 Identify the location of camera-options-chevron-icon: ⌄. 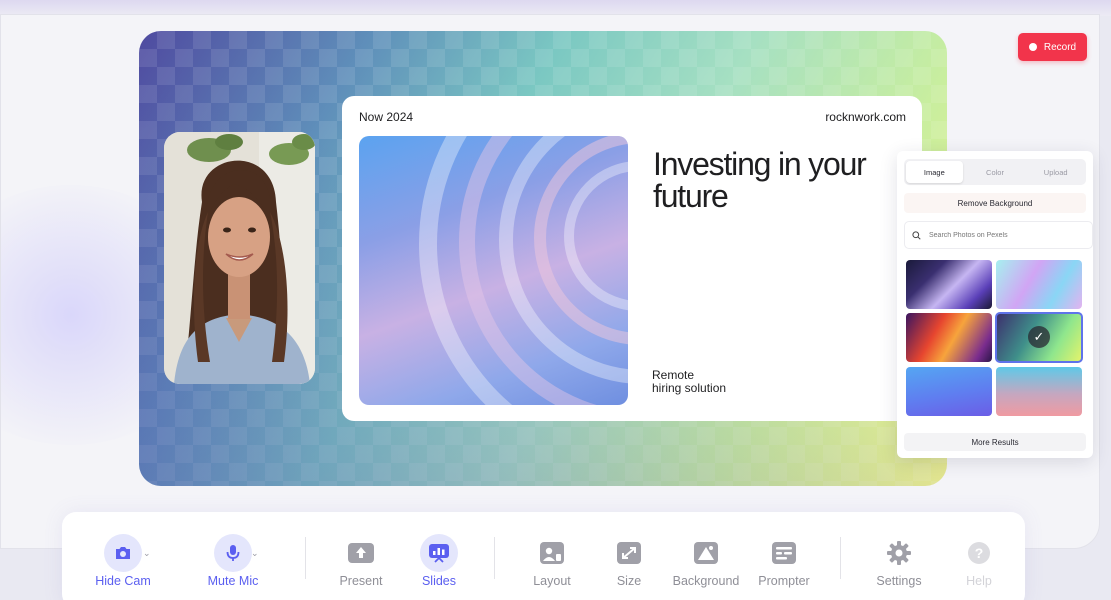
(147, 553).